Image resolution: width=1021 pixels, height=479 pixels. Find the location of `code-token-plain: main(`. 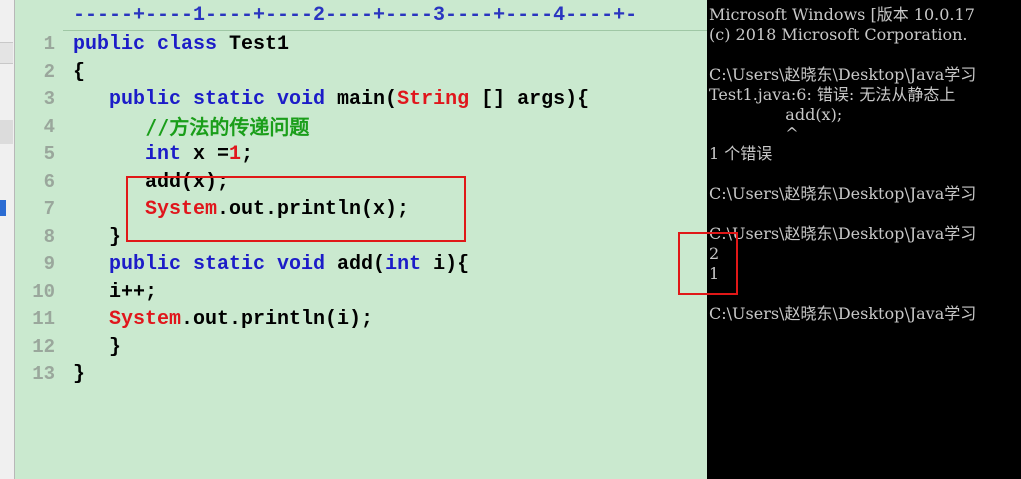

code-token-plain: main( is located at coordinates (361, 99).